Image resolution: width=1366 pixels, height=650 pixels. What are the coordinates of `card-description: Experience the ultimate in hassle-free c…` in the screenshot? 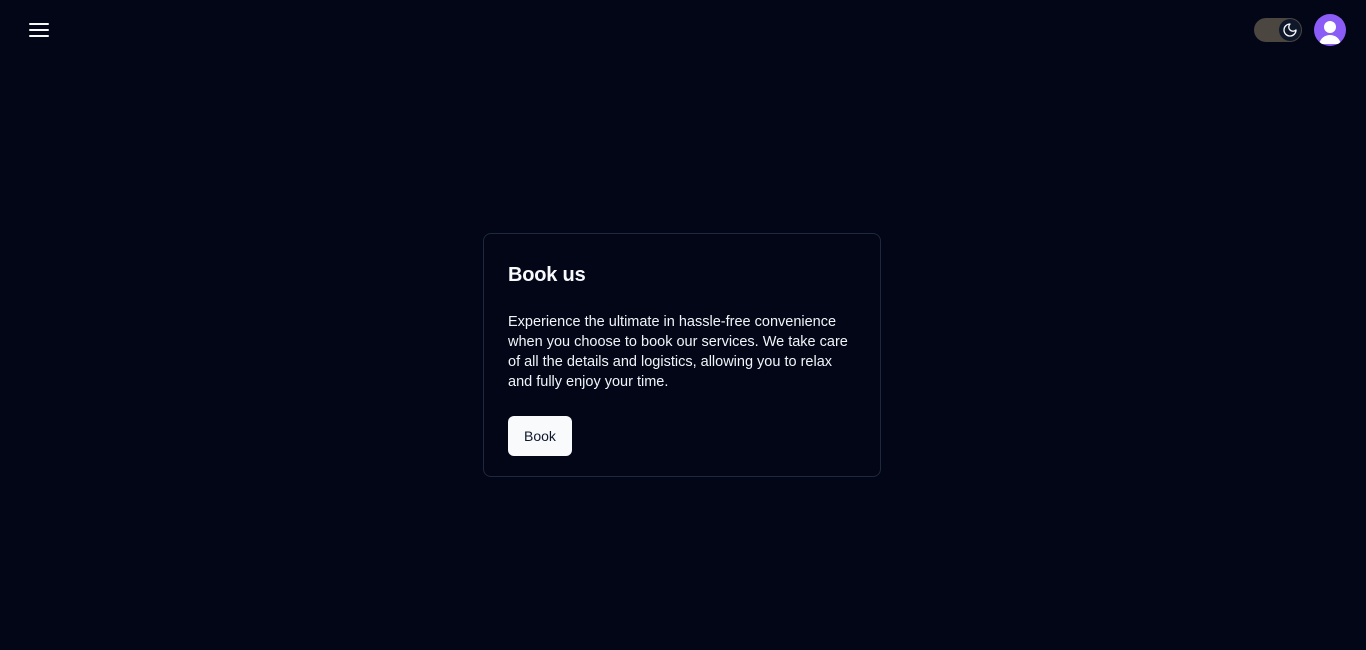 It's located at (678, 352).